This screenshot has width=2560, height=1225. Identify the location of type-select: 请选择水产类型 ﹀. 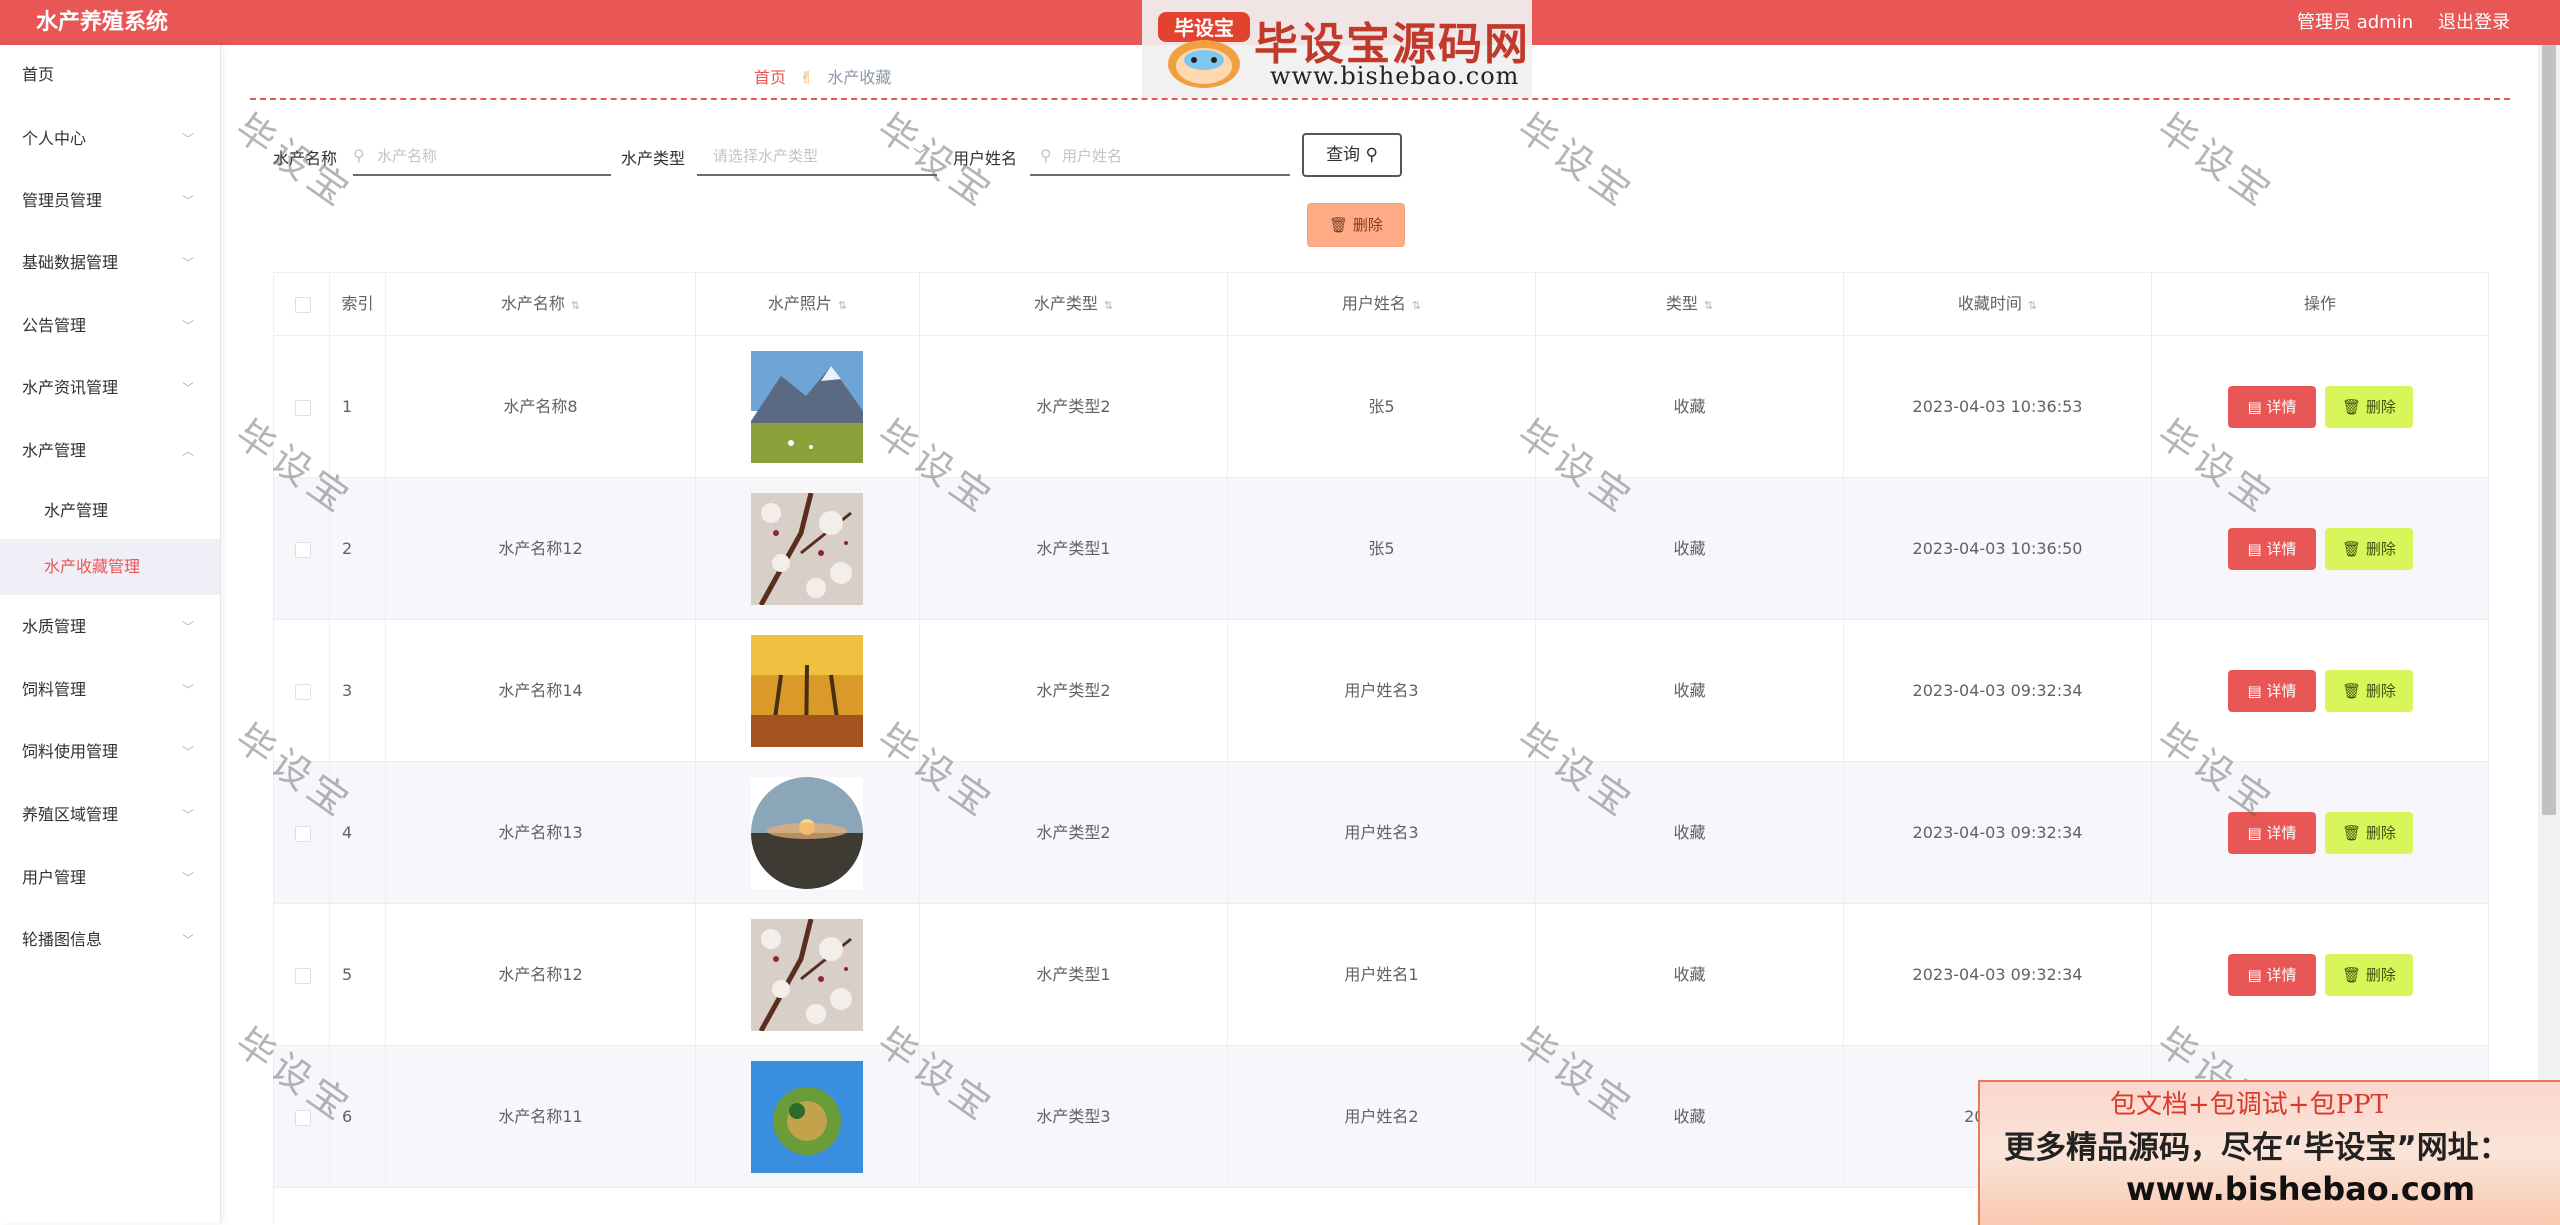
(817, 157).